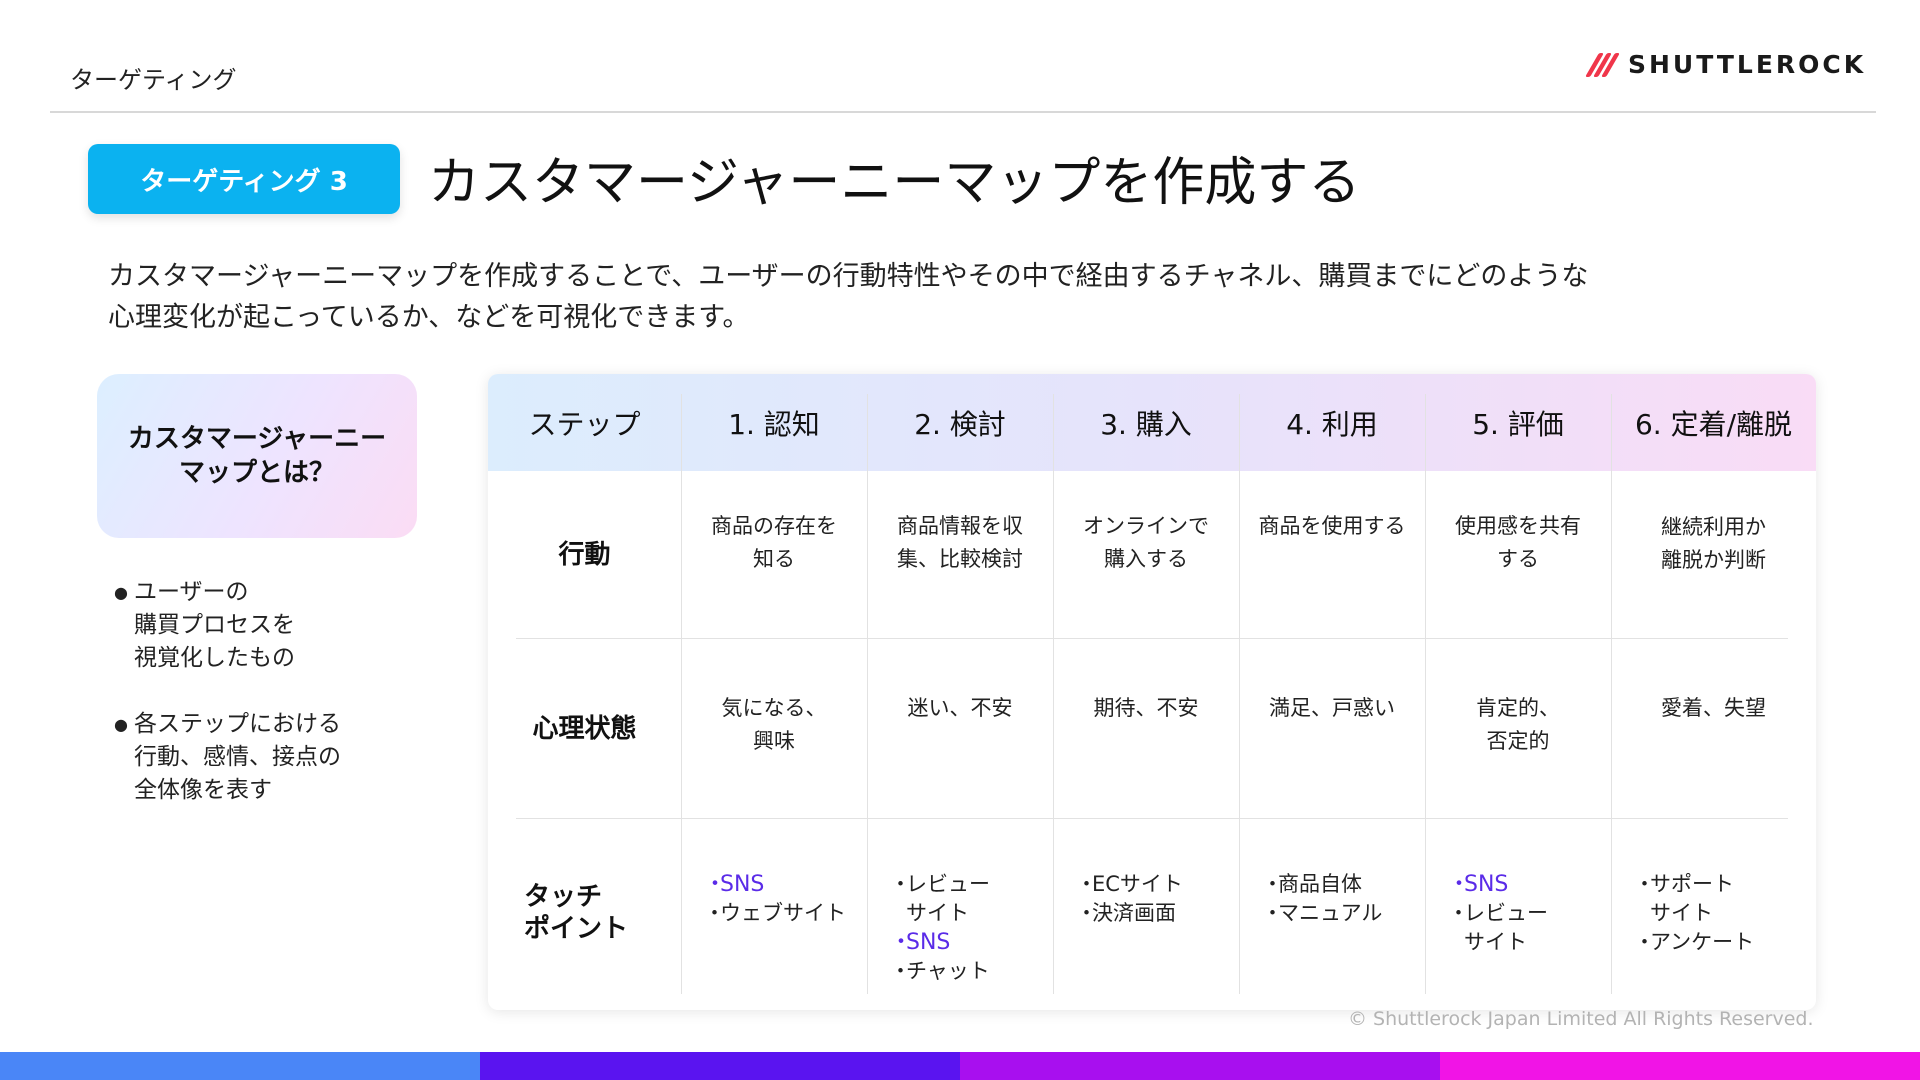  What do you see at coordinates (1129, 884) in the screenshot?
I see `touchpoint-item: ・ ECサイト` at bounding box center [1129, 884].